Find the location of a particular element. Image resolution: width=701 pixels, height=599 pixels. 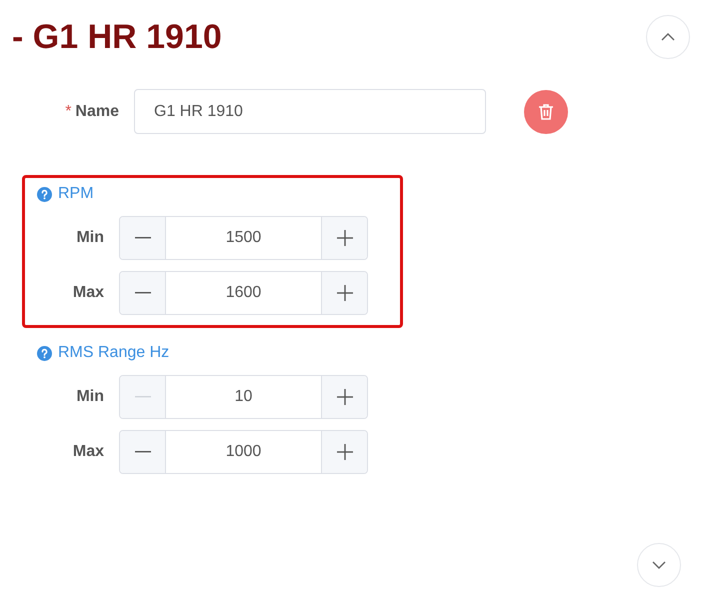

chevron-up-icon is located at coordinates (668, 37).